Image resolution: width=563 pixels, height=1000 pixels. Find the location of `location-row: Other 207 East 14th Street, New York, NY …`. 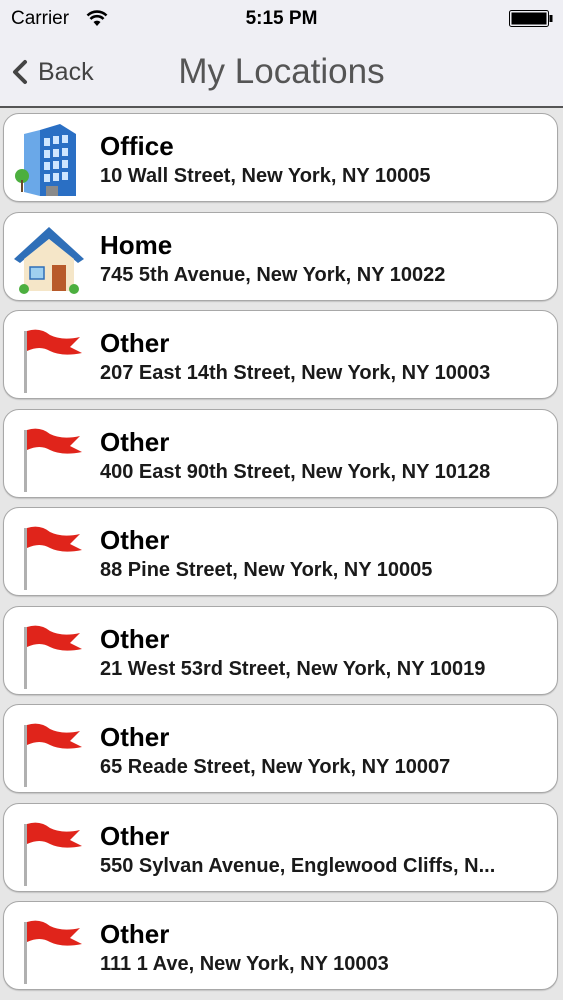

location-row: Other 207 East 14th Street, New York, NY … is located at coordinates (280, 354).